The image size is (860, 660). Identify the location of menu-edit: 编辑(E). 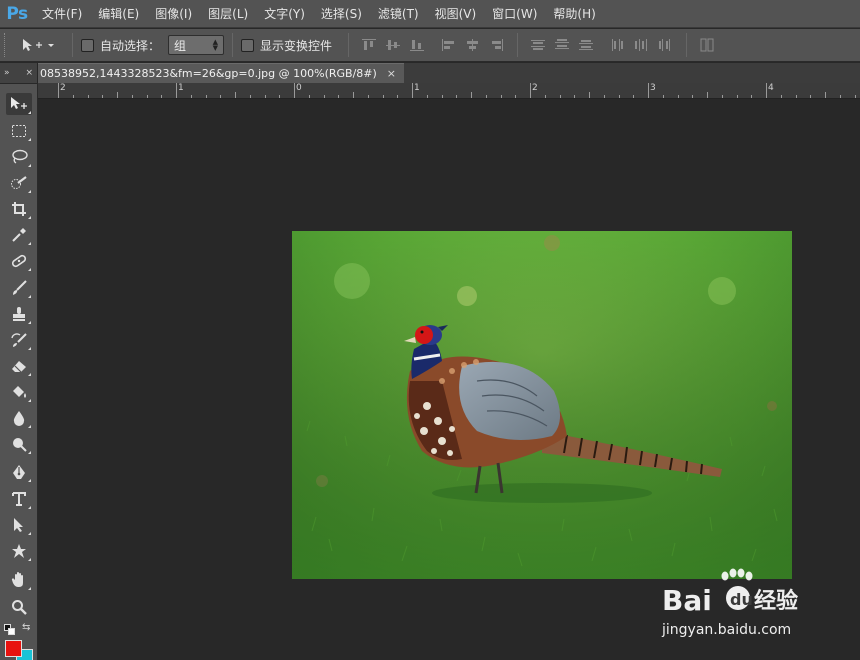
(118, 14).